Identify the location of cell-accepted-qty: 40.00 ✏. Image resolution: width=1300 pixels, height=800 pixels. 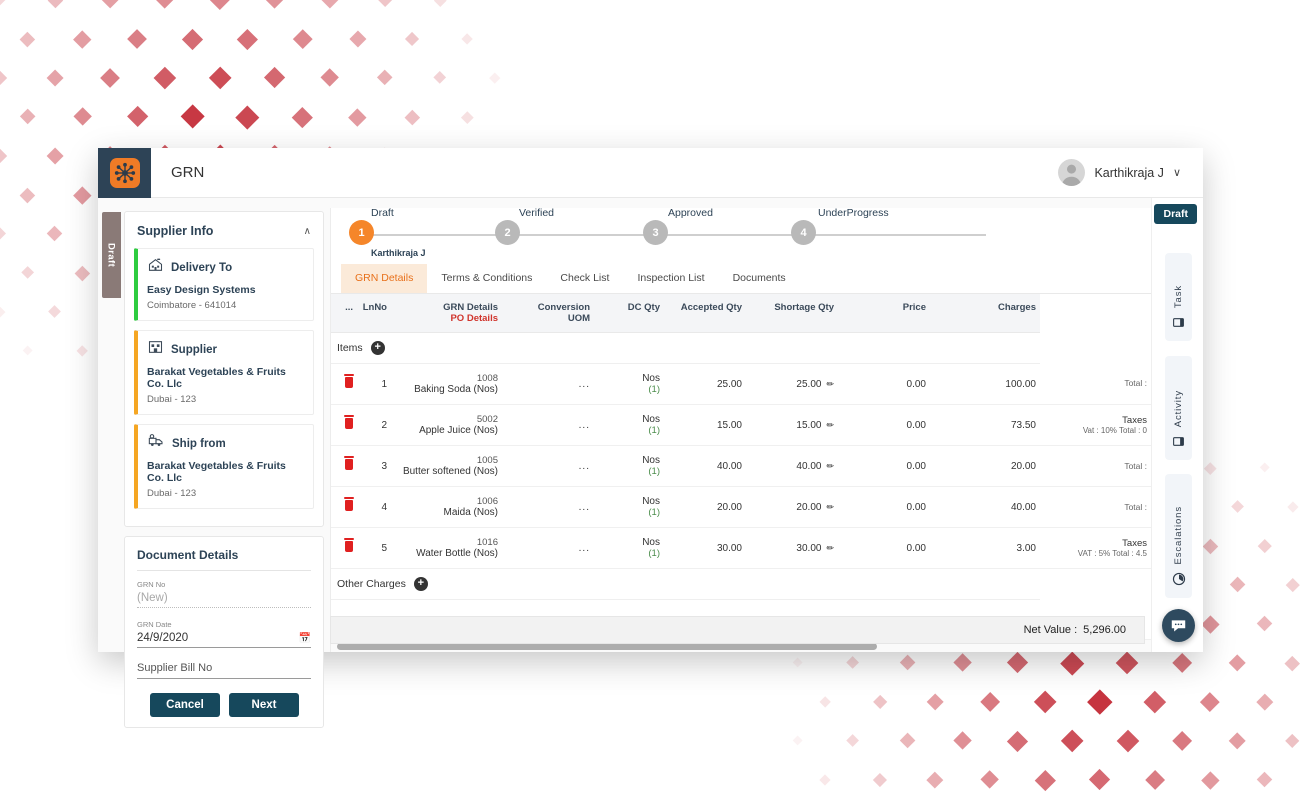
(792, 466).